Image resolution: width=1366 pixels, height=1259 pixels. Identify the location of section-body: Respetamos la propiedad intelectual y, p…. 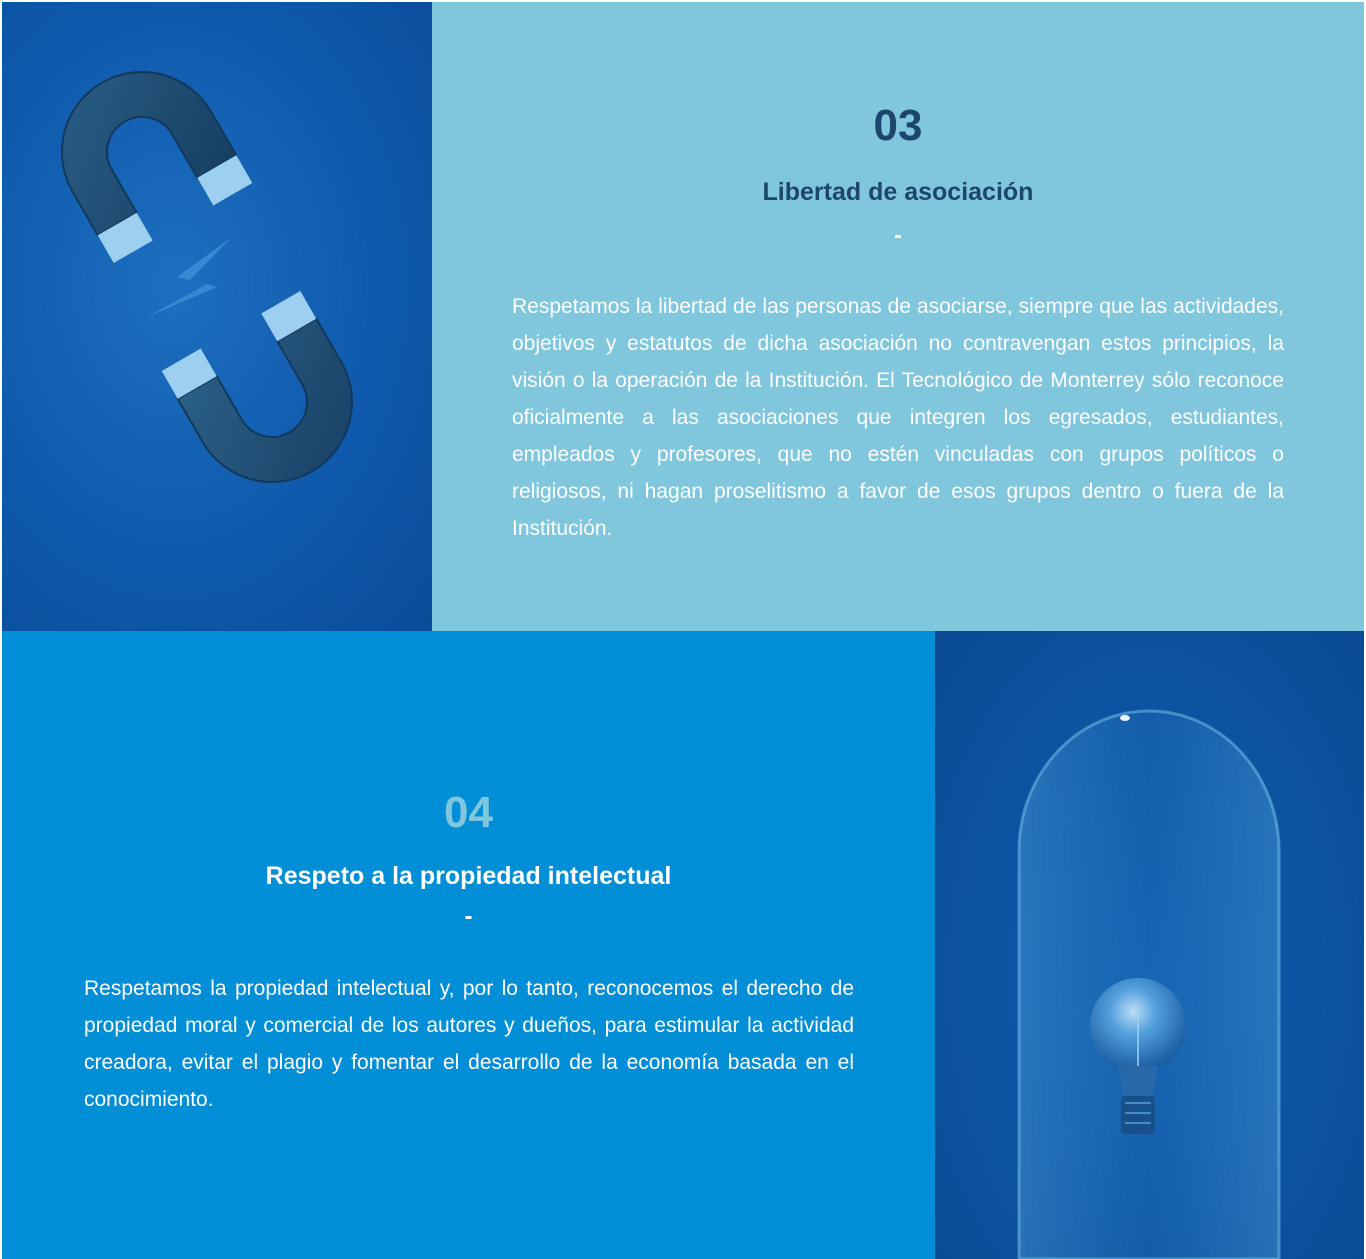
(469, 1044).